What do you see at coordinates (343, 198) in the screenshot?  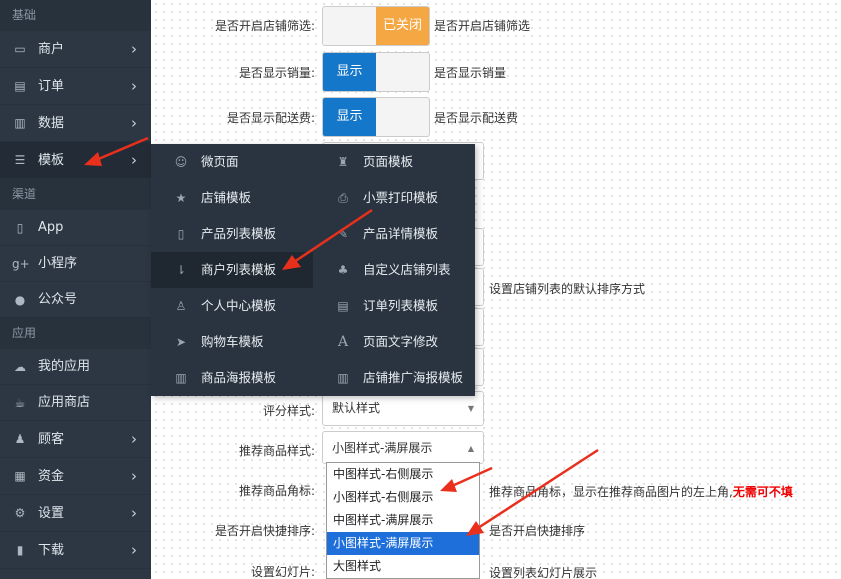 I see `print-icon: ⎙` at bounding box center [343, 198].